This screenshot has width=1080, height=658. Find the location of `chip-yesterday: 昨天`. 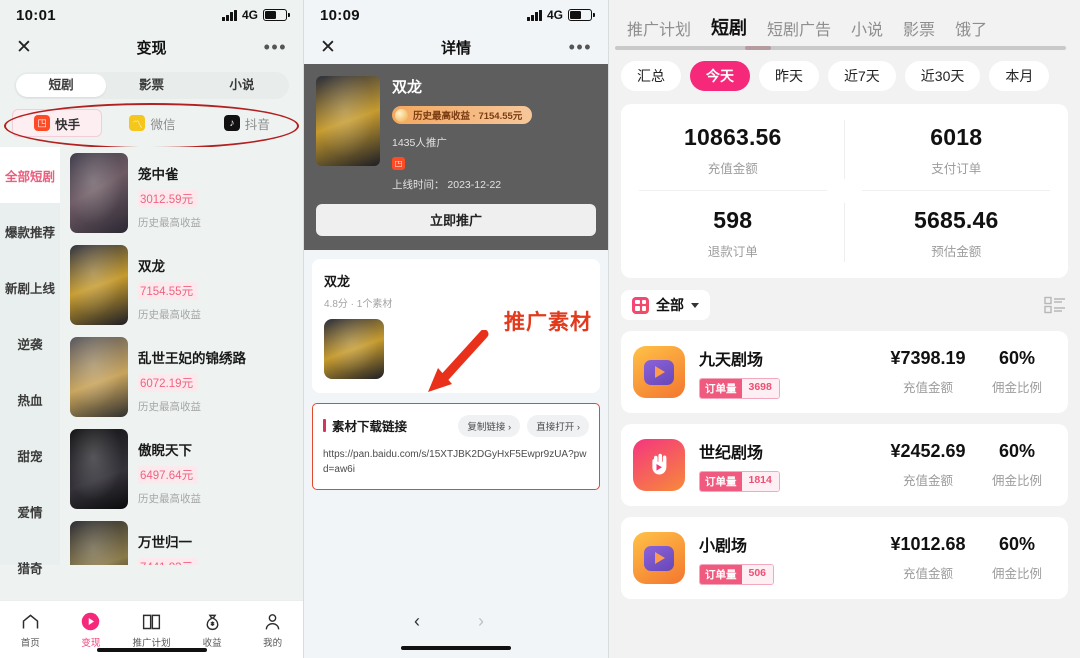

chip-yesterday: 昨天 is located at coordinates (789, 76).